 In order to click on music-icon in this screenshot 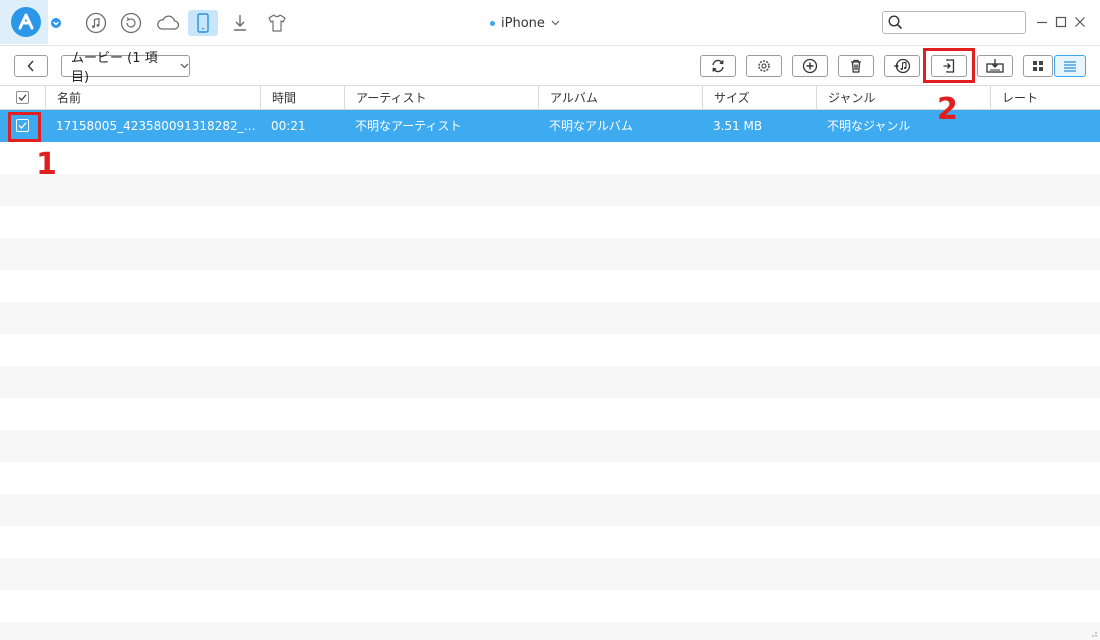, I will do `click(96, 23)`.